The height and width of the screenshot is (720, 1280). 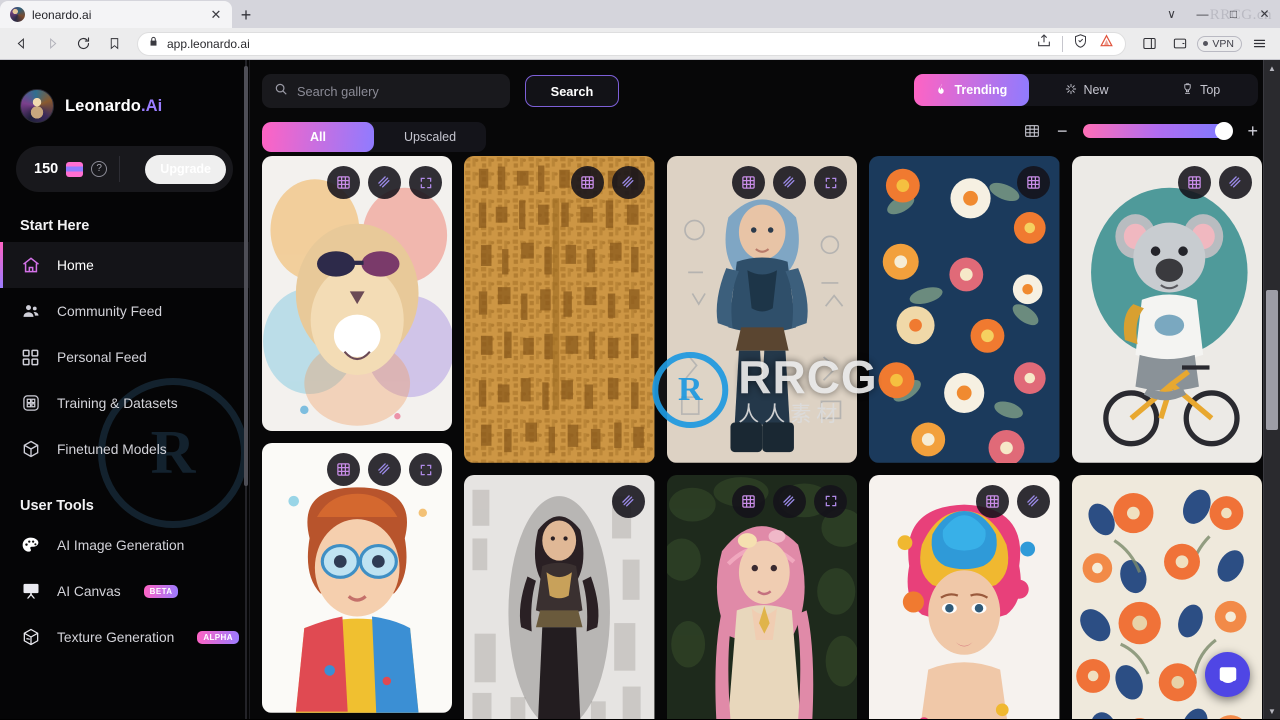 What do you see at coordinates (1202, 14) in the screenshot?
I see `minimize-button: —` at bounding box center [1202, 14].